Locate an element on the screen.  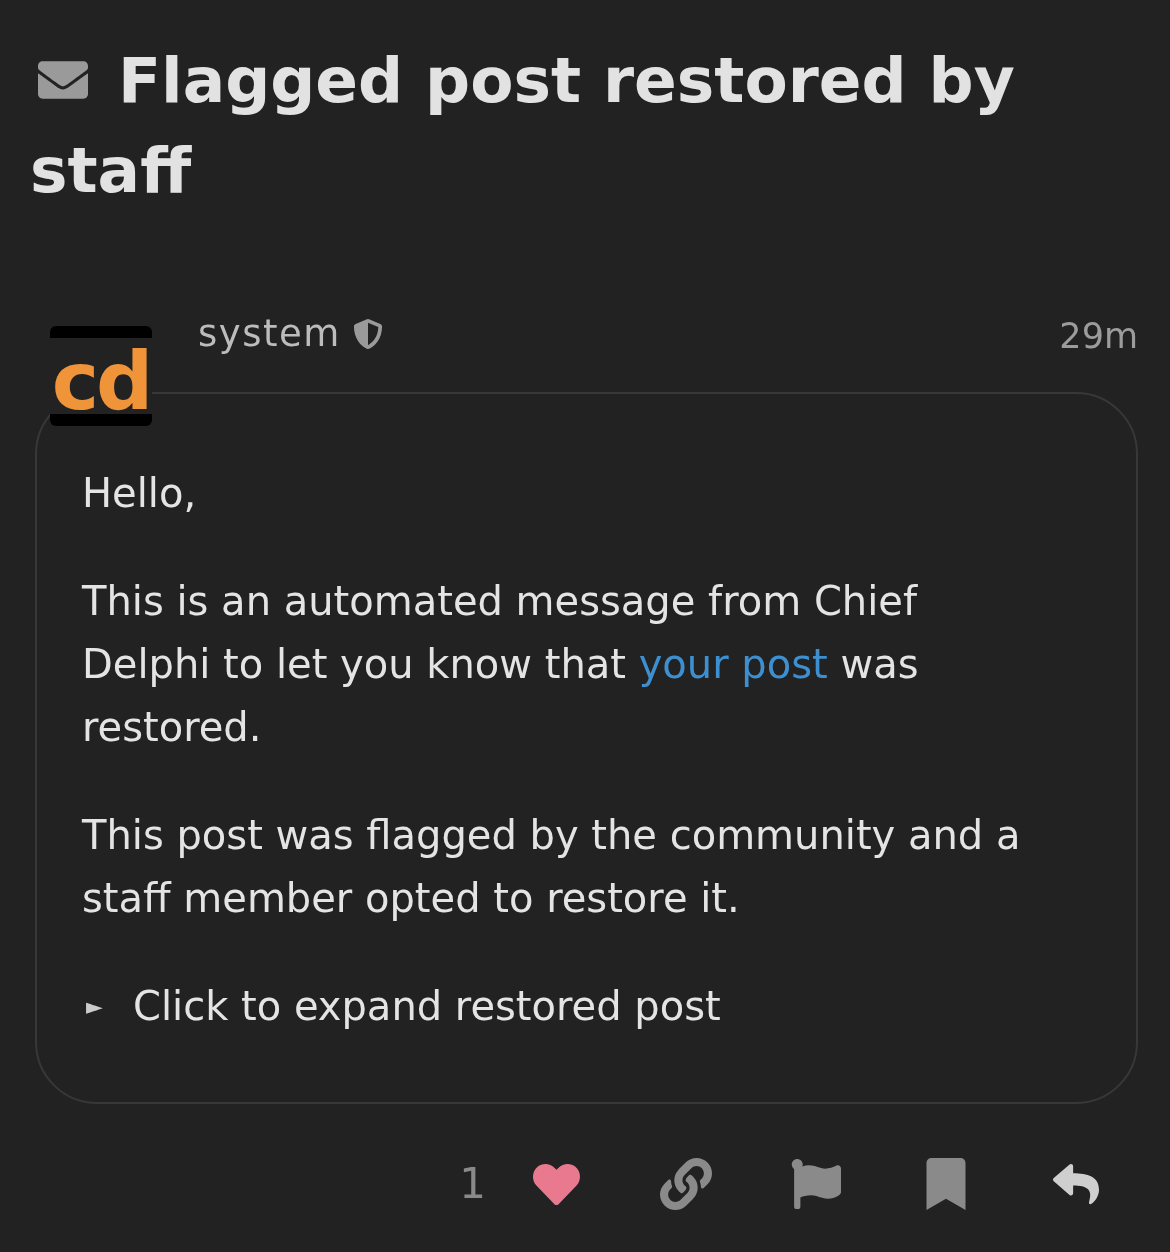
disclosure-triangle-icon: ► is located at coordinates (94, 1006).